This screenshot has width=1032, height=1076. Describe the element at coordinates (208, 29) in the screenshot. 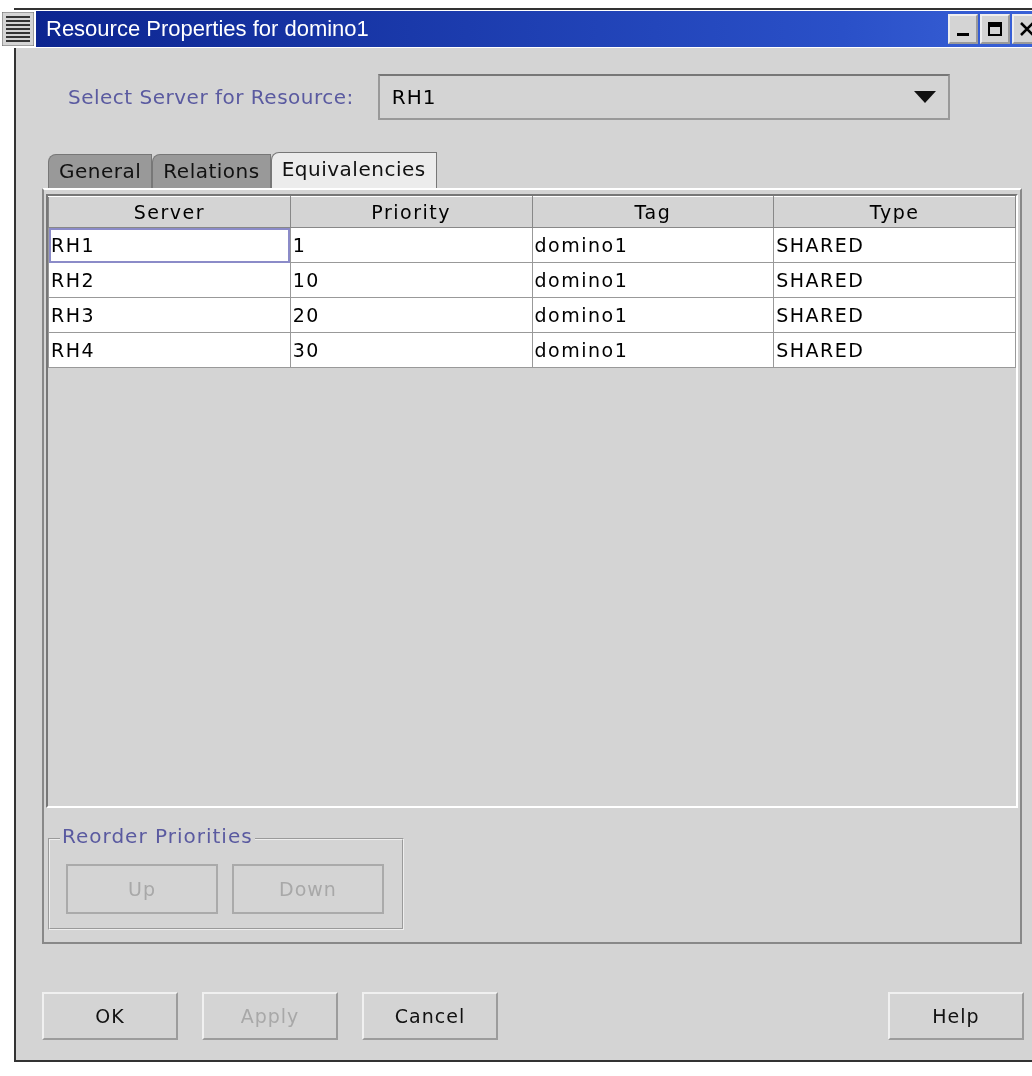

I see `window-title: Resource Properties for domino1` at that location.